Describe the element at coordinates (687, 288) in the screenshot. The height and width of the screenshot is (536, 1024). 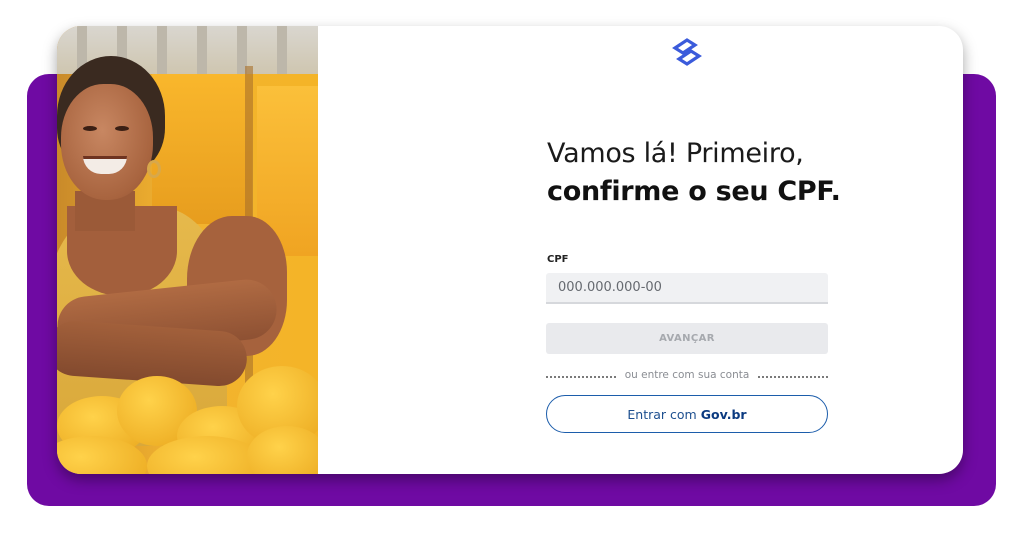
I see `cpf-input` at that location.